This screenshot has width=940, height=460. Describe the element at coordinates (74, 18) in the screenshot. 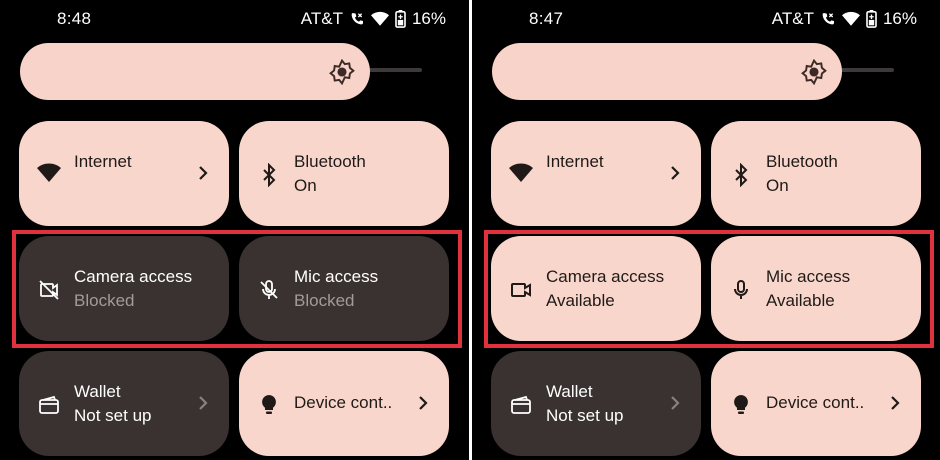

I see `status-time: 8:48` at that location.